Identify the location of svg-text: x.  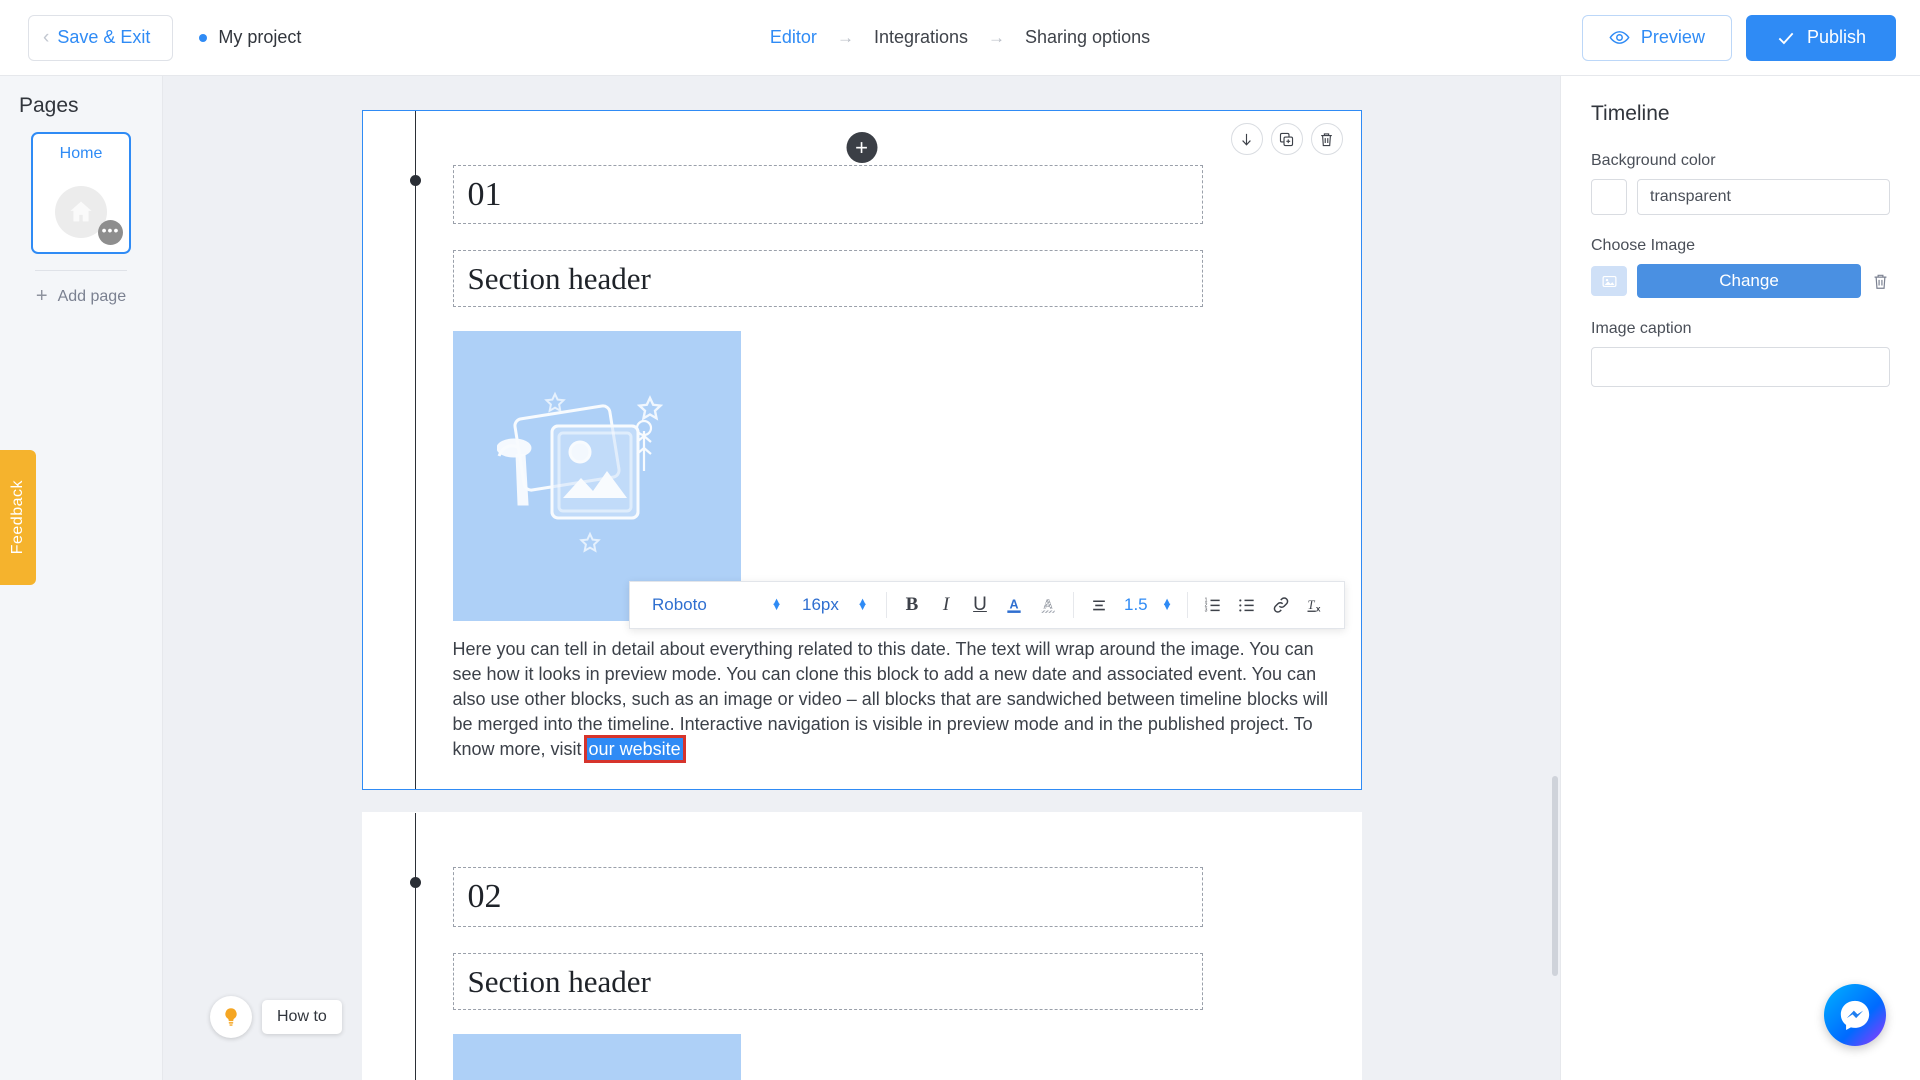
(1317, 609).